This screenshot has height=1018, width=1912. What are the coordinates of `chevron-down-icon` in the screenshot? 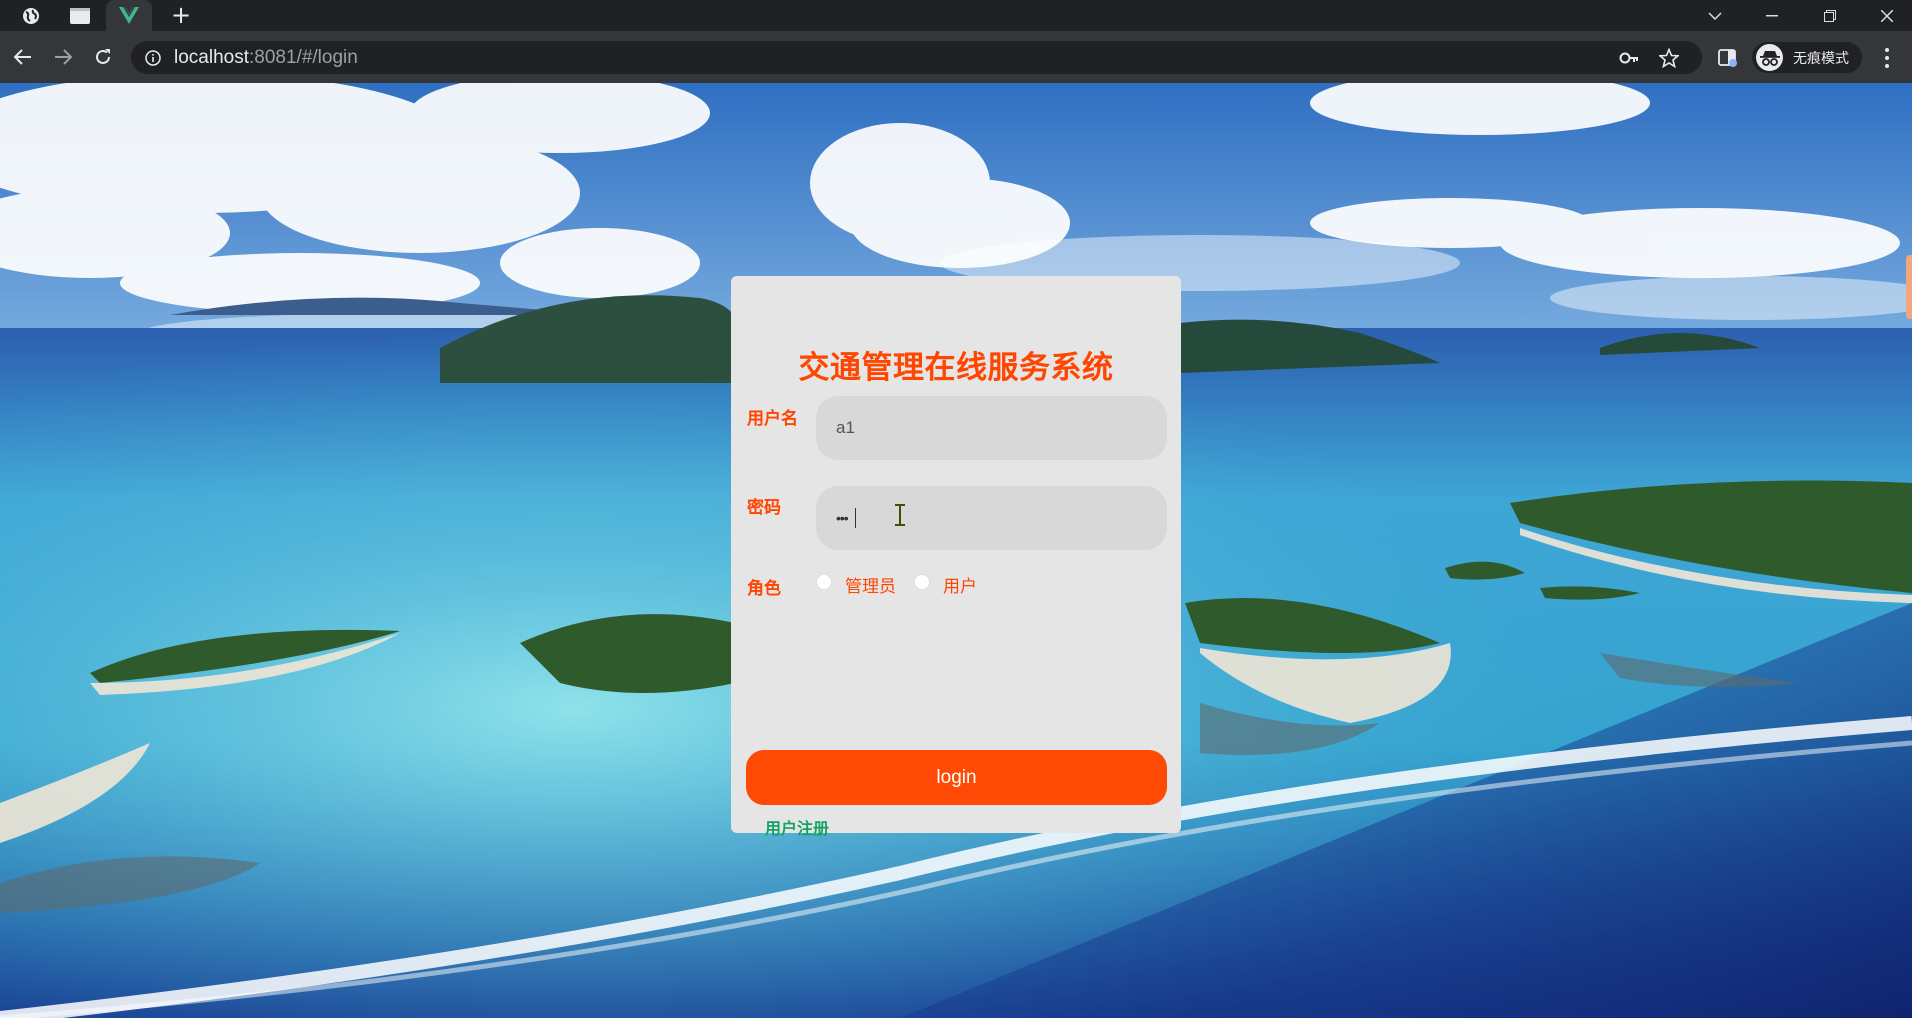 It's located at (1715, 15).